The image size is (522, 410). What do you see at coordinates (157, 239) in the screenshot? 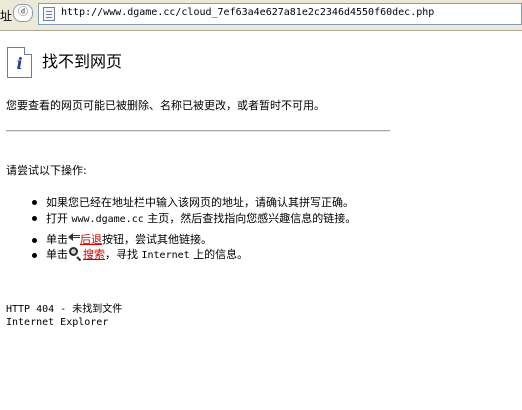
I see `item-suffix: 按钮，尝试其他链接。` at bounding box center [157, 239].